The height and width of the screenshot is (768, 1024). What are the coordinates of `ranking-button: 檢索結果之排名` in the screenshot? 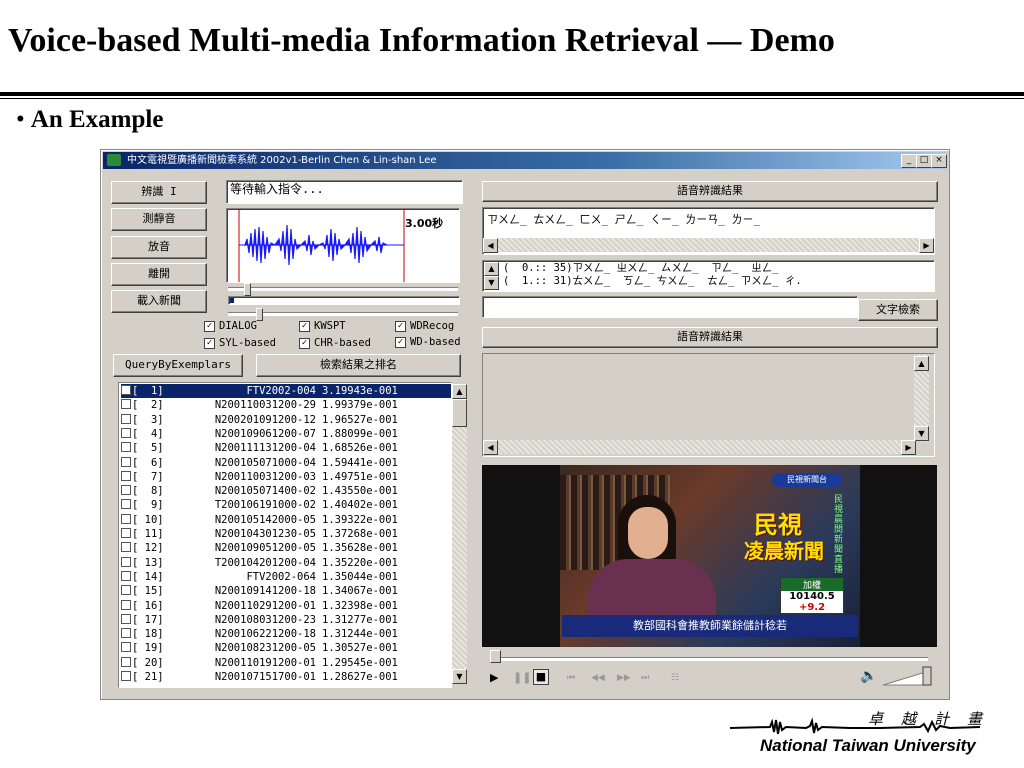 It's located at (358, 365).